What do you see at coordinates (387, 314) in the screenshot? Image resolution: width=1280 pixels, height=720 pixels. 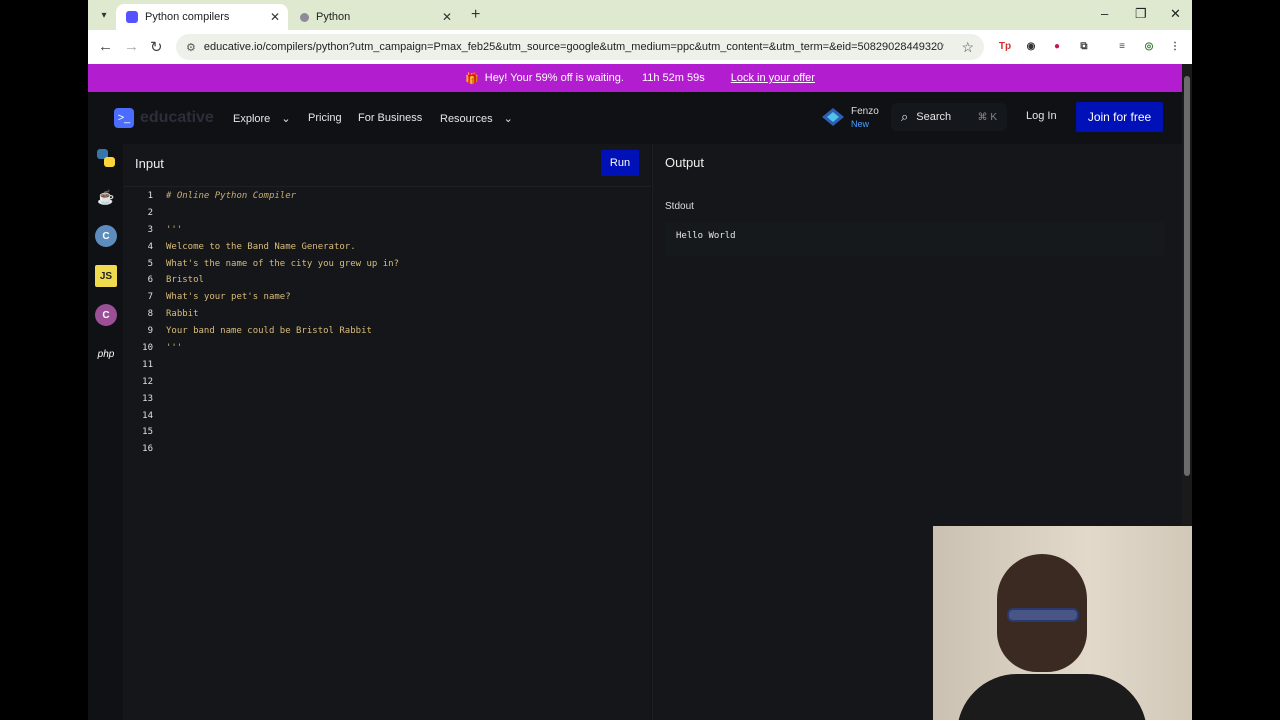 I see `code-line: 8 Rabbit` at bounding box center [387, 314].